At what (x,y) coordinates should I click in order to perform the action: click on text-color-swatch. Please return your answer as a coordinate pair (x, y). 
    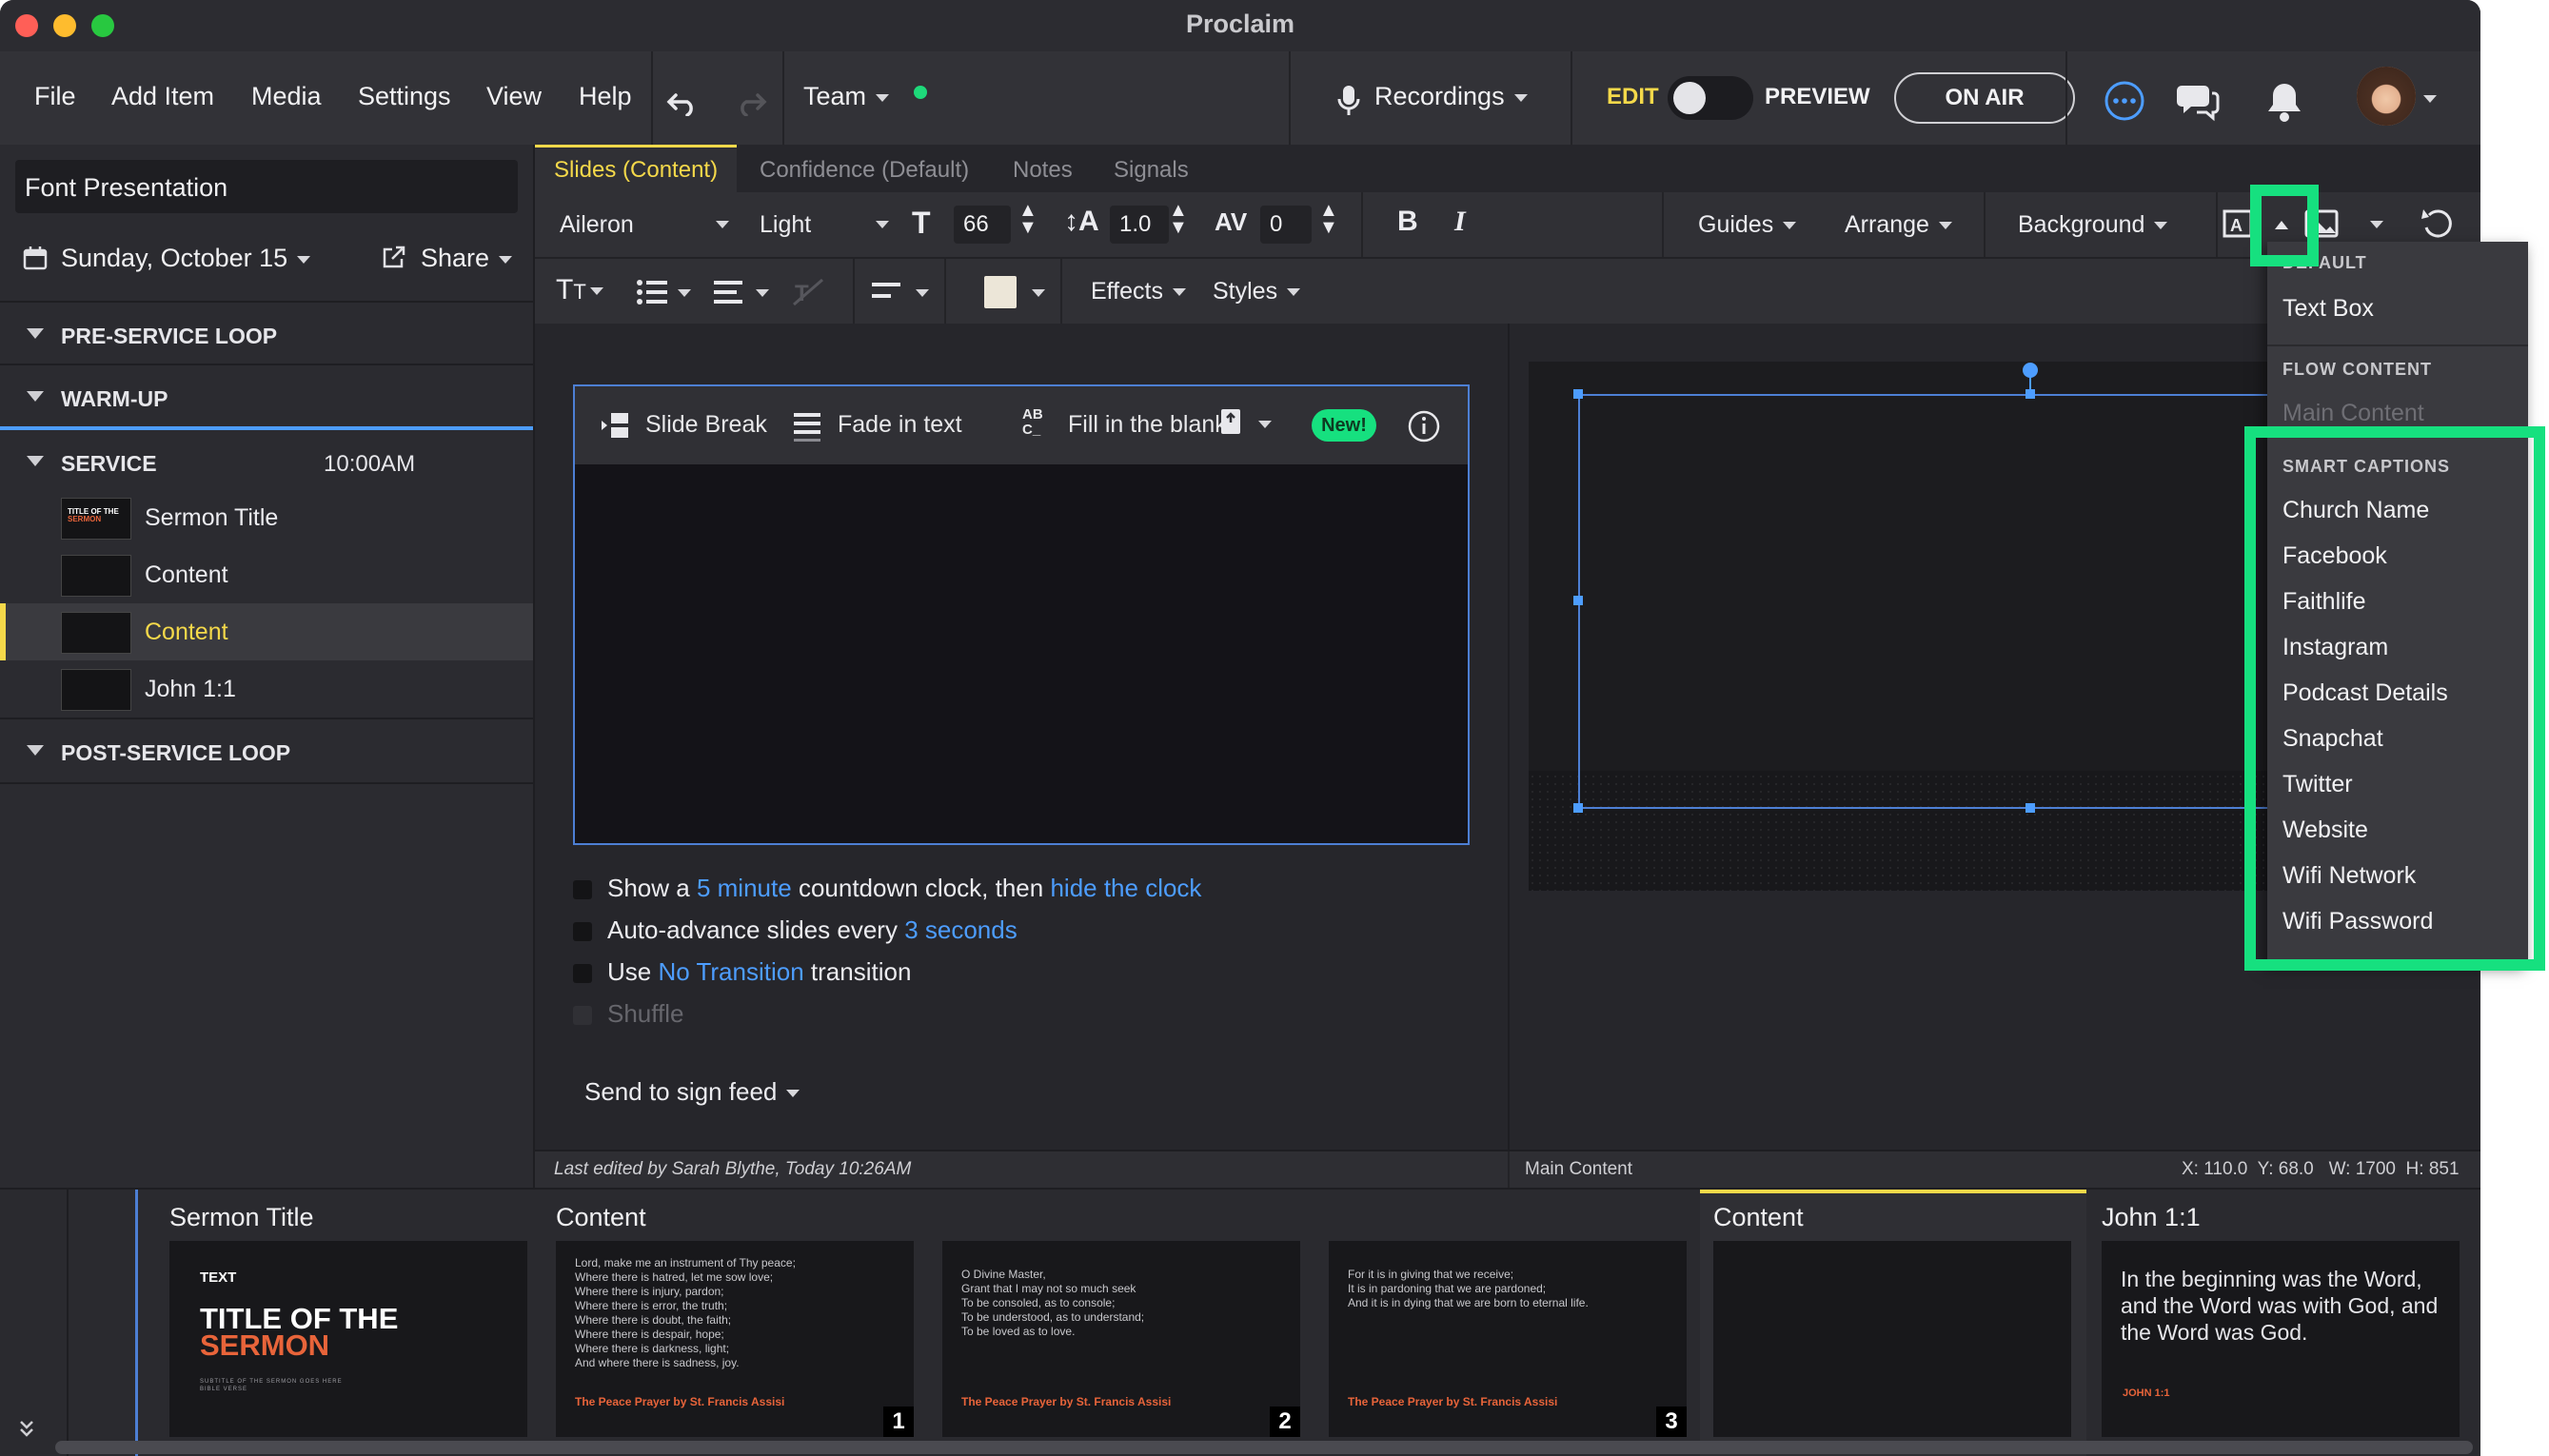
    Looking at the image, I should click on (1001, 292).